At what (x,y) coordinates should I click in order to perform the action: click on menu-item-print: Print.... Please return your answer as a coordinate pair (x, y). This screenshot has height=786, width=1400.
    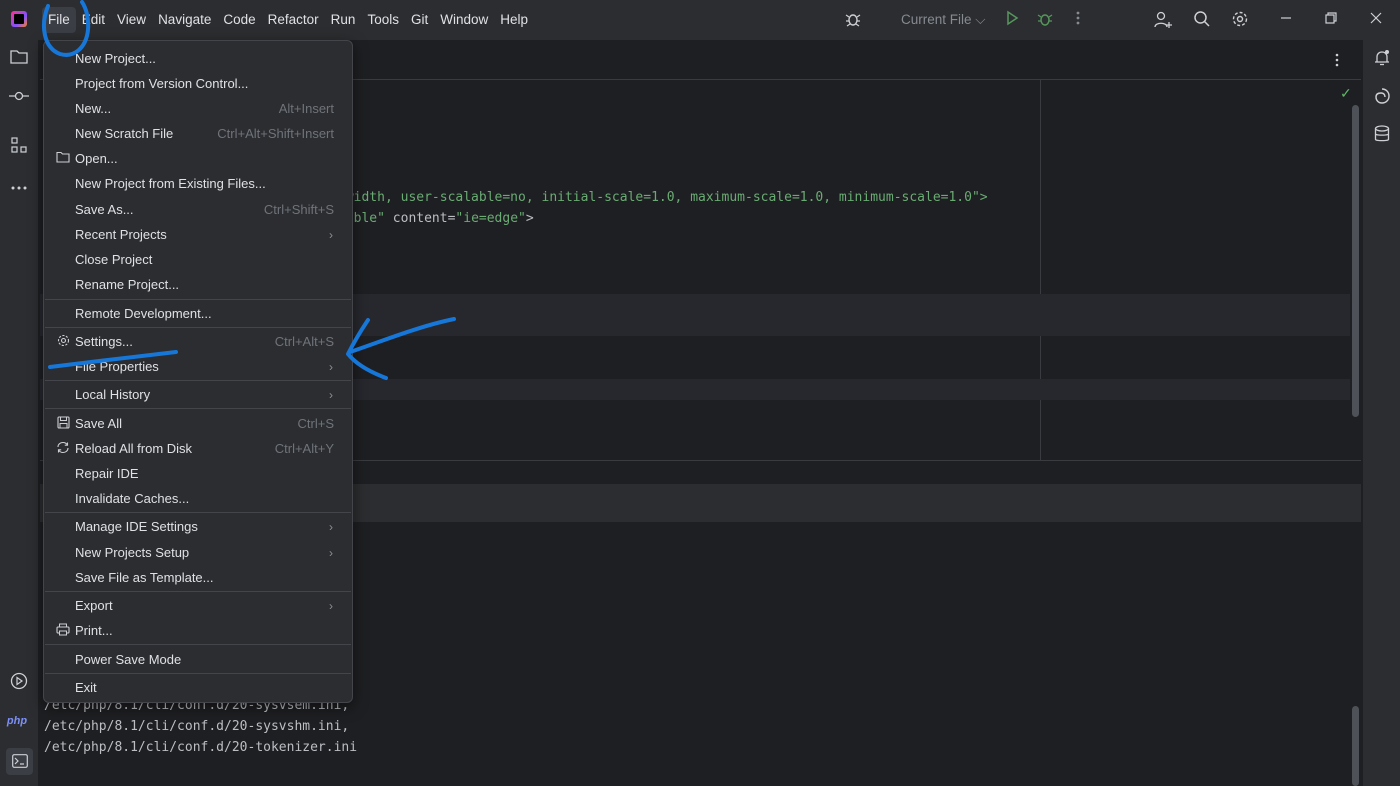
    Looking at the image, I should click on (198, 630).